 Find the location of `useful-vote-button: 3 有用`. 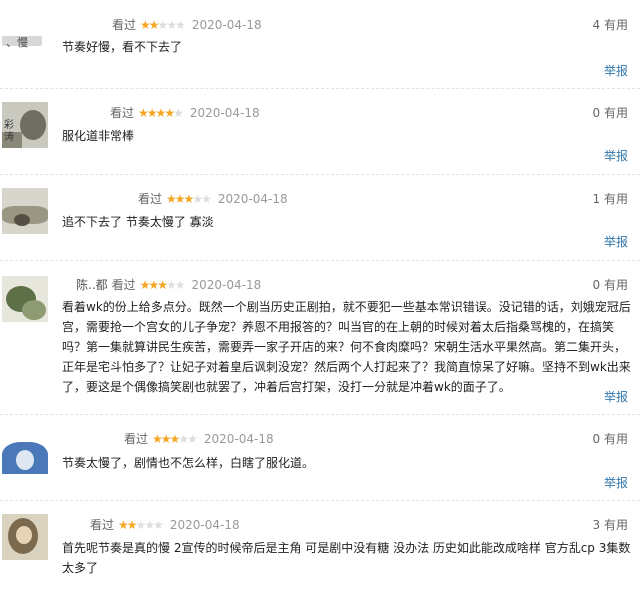

useful-vote-button: 3 有用 is located at coordinates (610, 525).